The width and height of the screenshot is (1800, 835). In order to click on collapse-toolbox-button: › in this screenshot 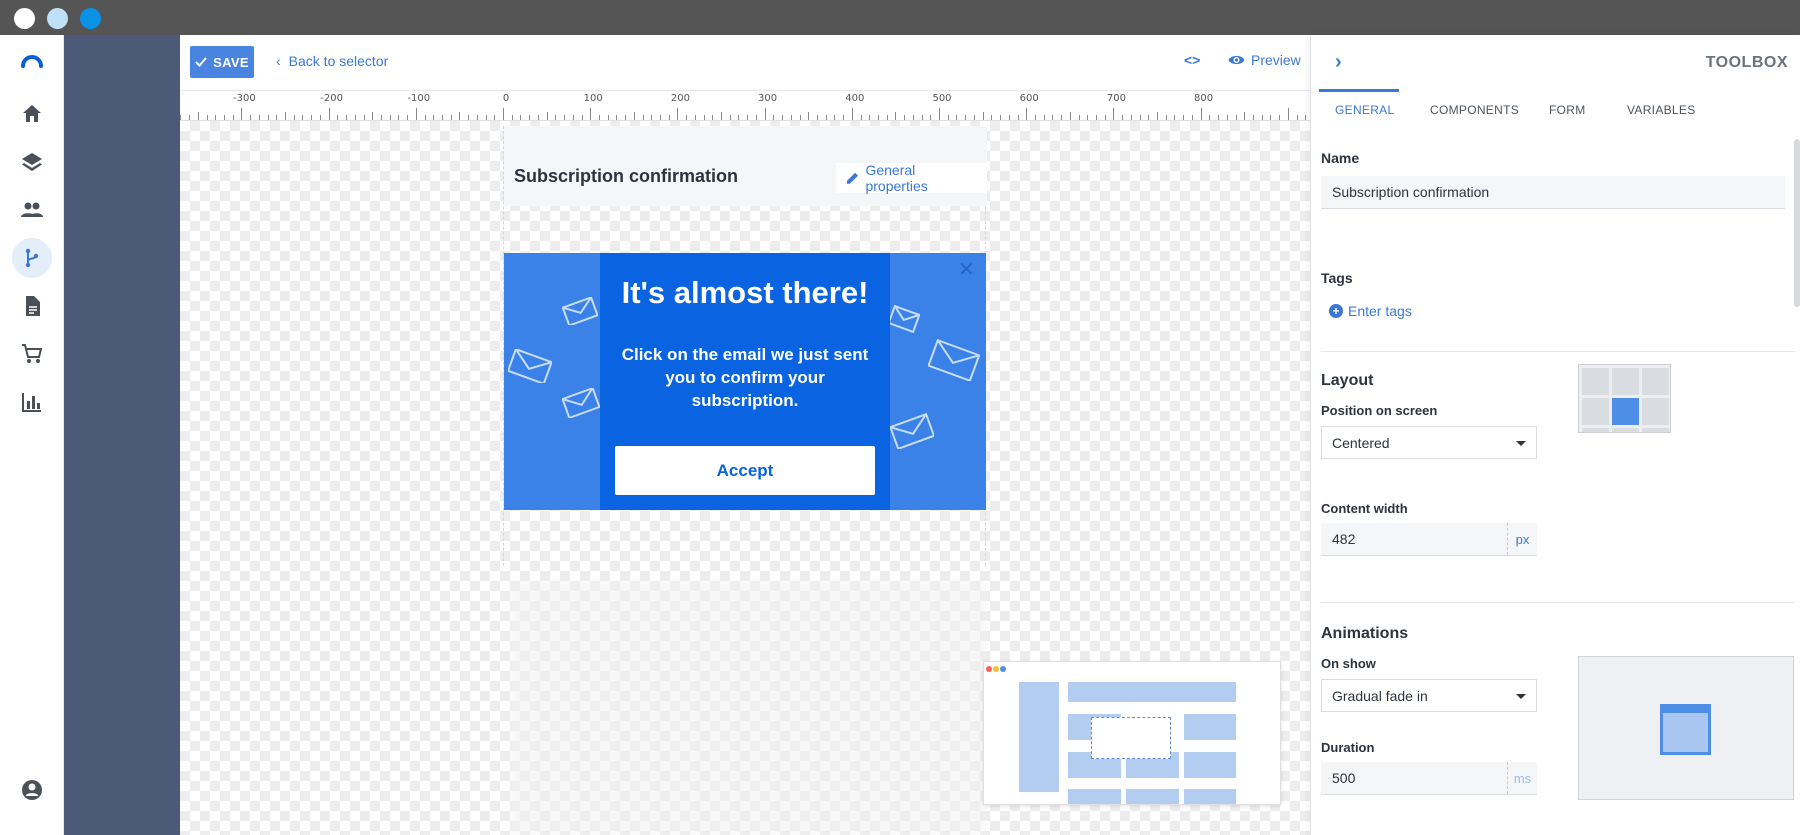, I will do `click(1338, 62)`.